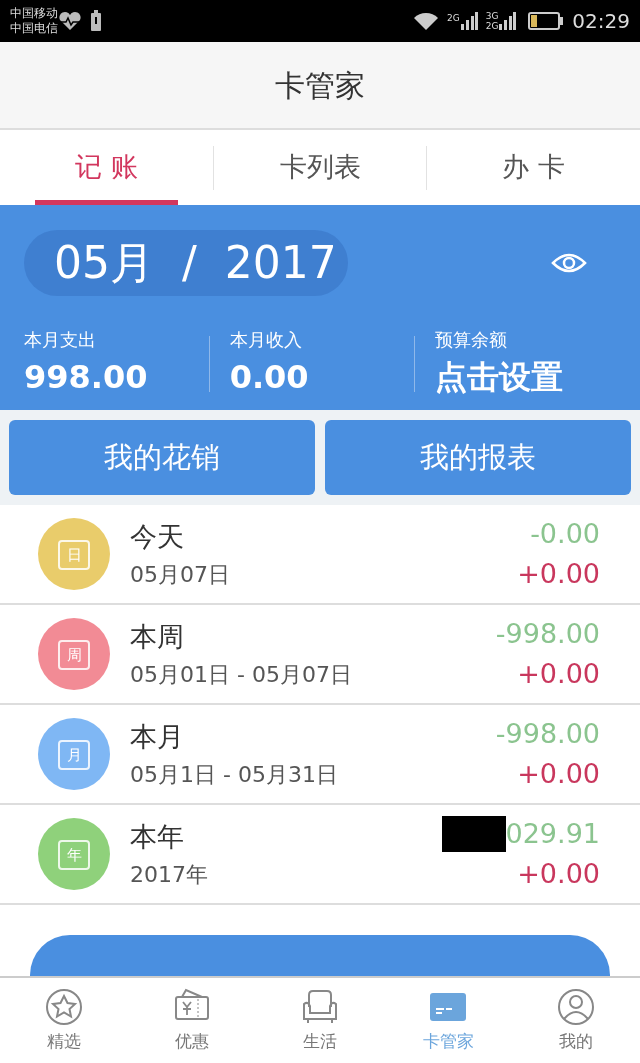  Describe the element at coordinates (320, 555) in the screenshot. I see `period-row: 日 今天 05月07日 -0.00 +0.00` at that location.